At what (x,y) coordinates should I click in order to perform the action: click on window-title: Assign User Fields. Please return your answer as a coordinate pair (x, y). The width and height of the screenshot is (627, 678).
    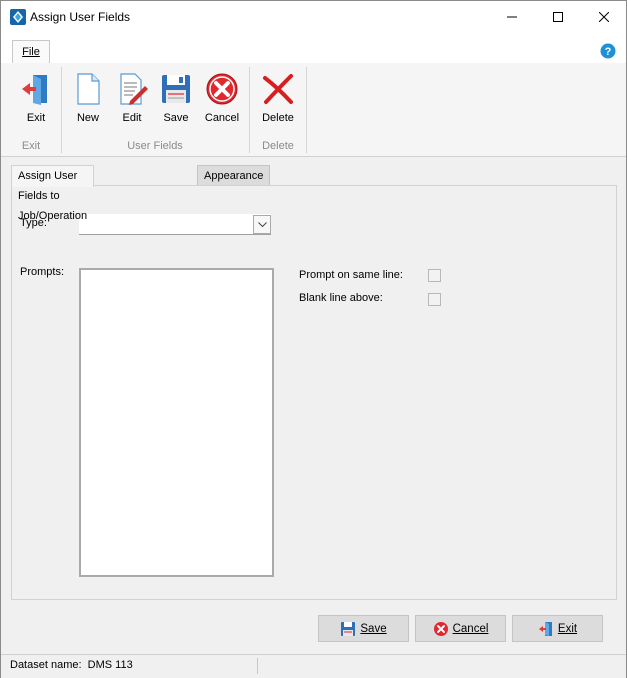
    Looking at the image, I should click on (80, 17).